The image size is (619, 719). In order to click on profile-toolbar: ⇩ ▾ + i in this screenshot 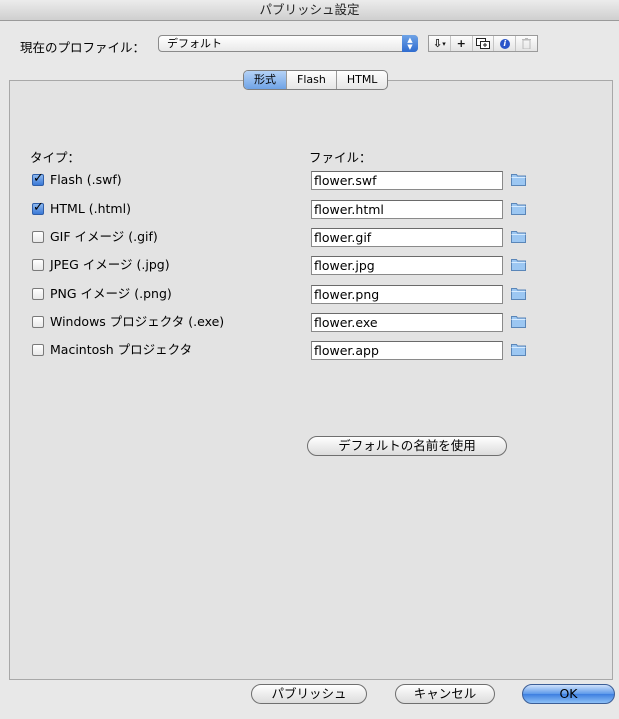, I will do `click(483, 43)`.